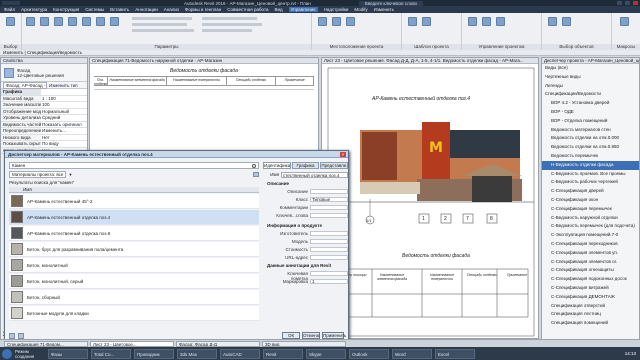 The image size is (640, 360). What do you see at coordinates (64, 105) in the screenshot?
I see `property-value: 100` at bounding box center [64, 105].